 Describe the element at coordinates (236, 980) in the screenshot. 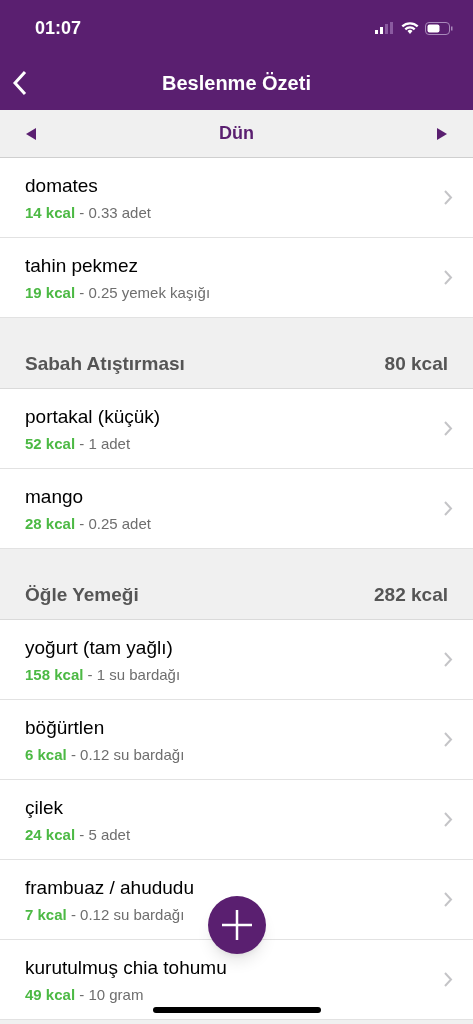

I see `food-row: kurutulmuş chia tohumu 49 kcal - 10 gram` at that location.